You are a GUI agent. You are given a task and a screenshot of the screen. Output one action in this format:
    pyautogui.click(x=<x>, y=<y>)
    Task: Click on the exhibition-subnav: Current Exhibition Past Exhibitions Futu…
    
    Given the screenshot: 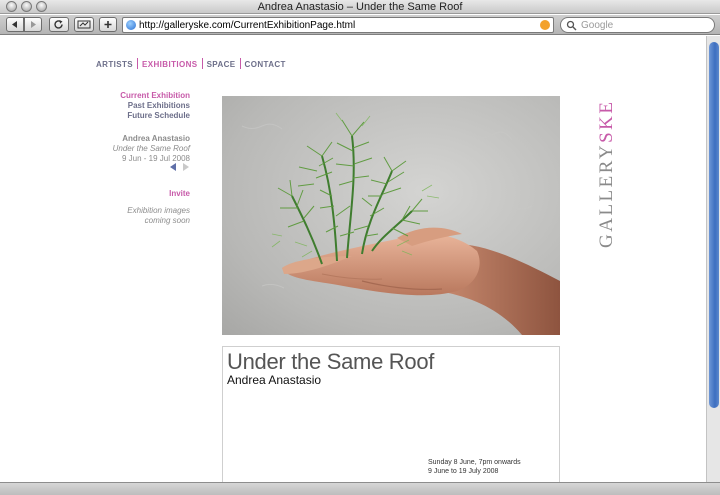 What is the action you would take?
    pyautogui.click(x=143, y=106)
    